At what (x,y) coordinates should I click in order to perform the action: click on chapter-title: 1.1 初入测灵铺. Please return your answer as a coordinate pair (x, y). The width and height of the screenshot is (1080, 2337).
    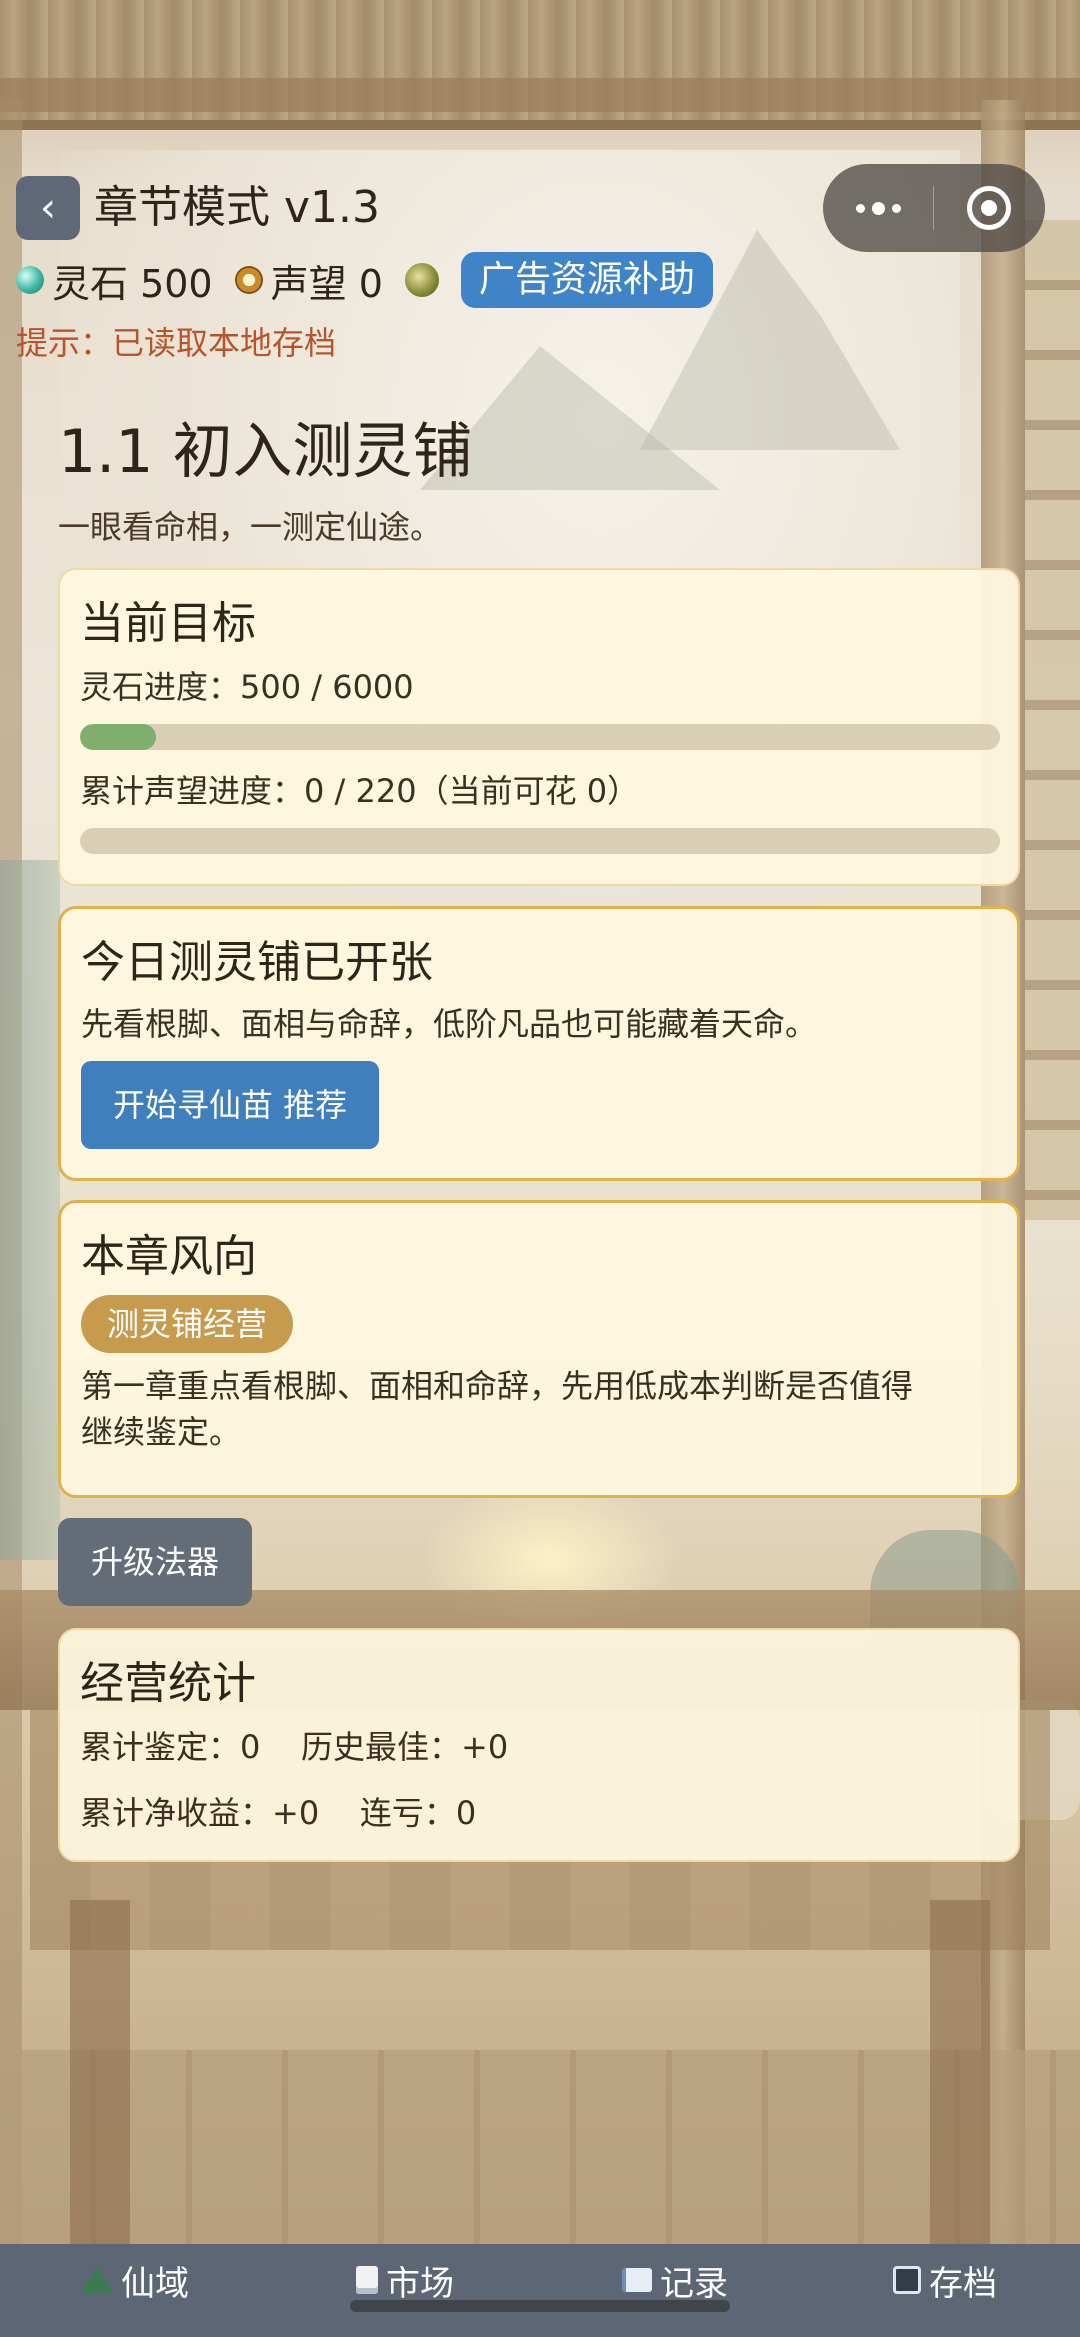
    Looking at the image, I should click on (265, 452).